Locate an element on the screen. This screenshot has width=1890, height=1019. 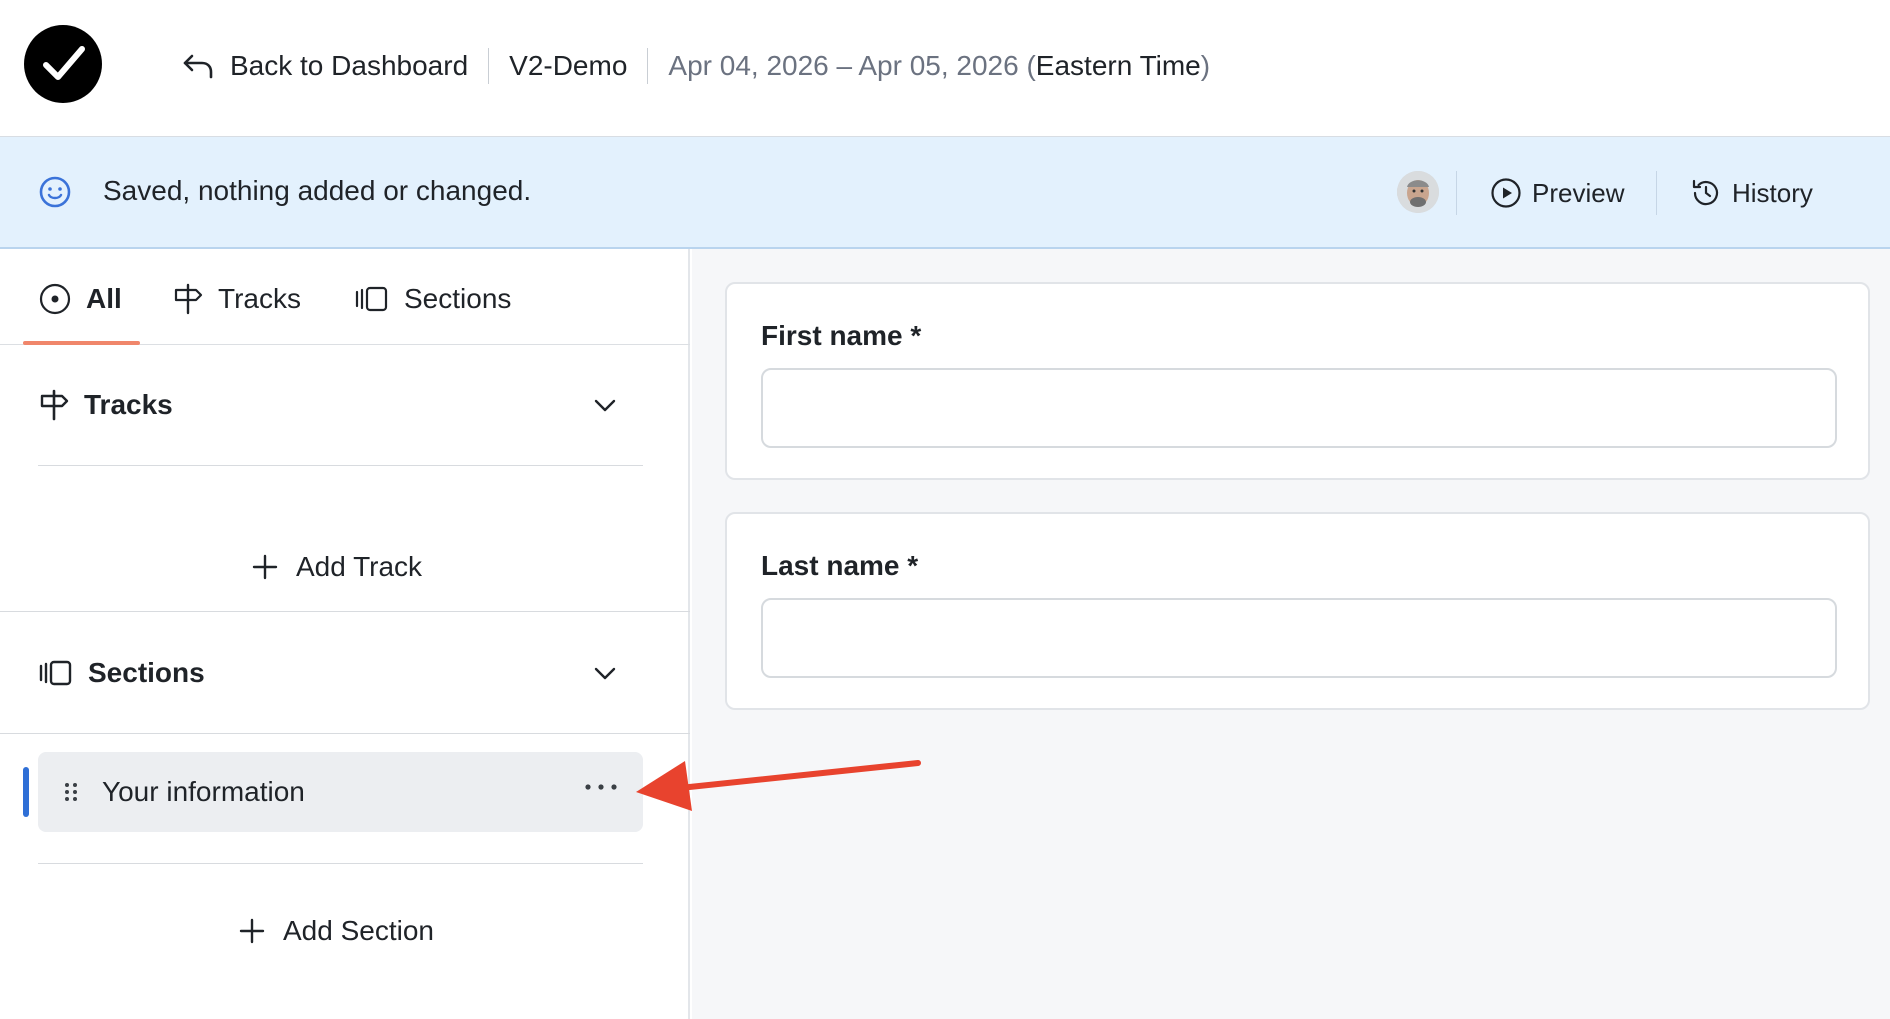
history-icon is located at coordinates (1705, 192).